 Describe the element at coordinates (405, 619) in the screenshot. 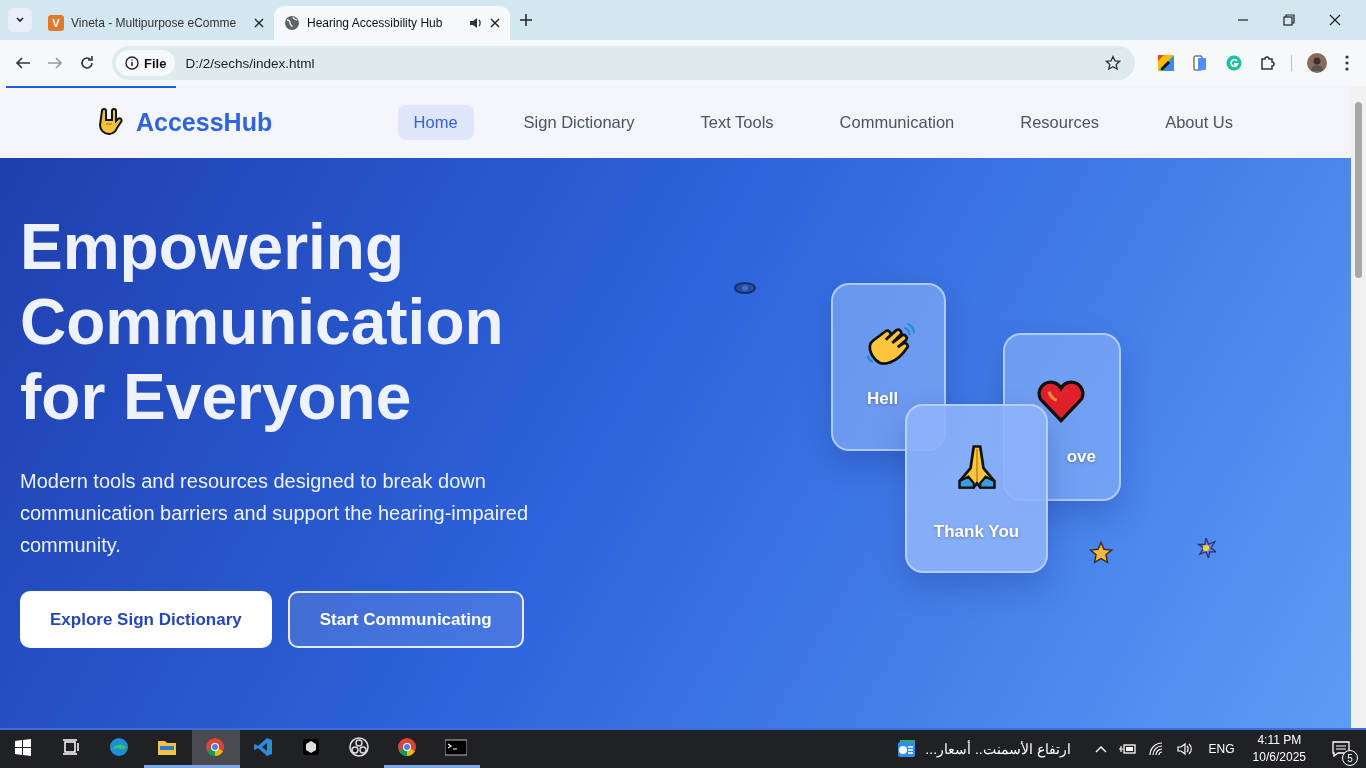

I see `start-button: Start Communicating` at that location.